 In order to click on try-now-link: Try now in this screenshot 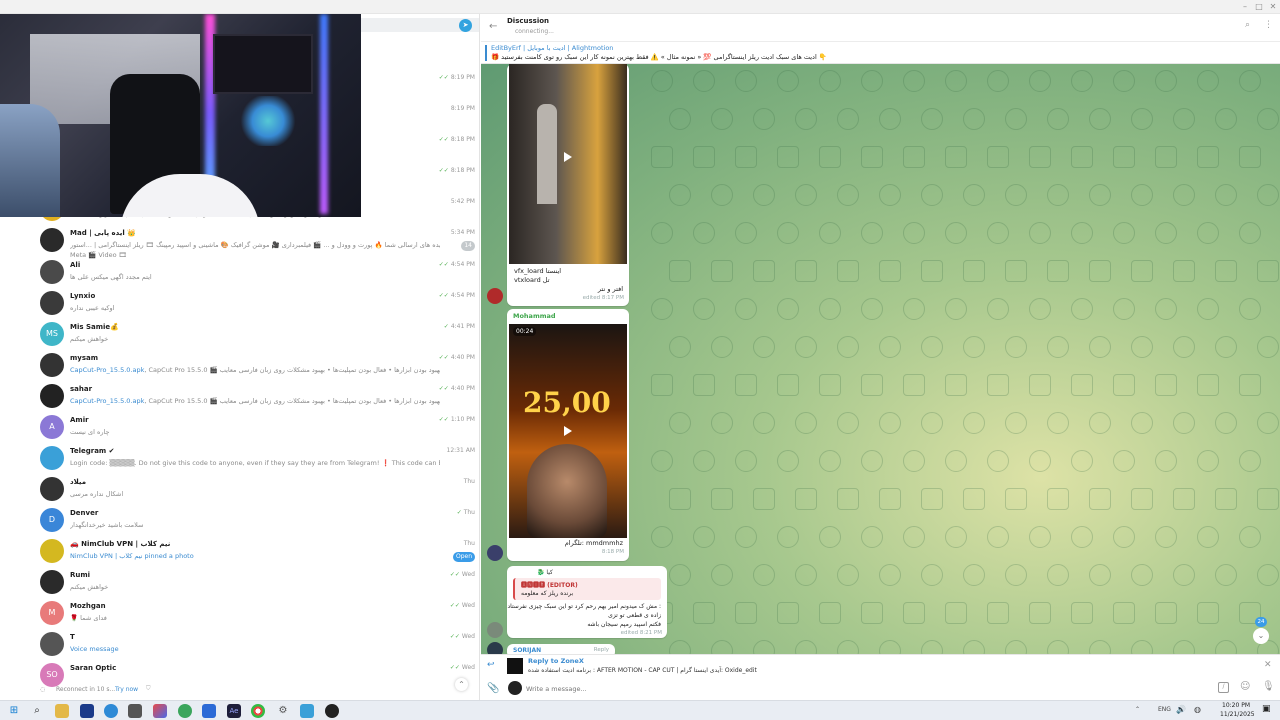, I will do `click(126, 689)`.